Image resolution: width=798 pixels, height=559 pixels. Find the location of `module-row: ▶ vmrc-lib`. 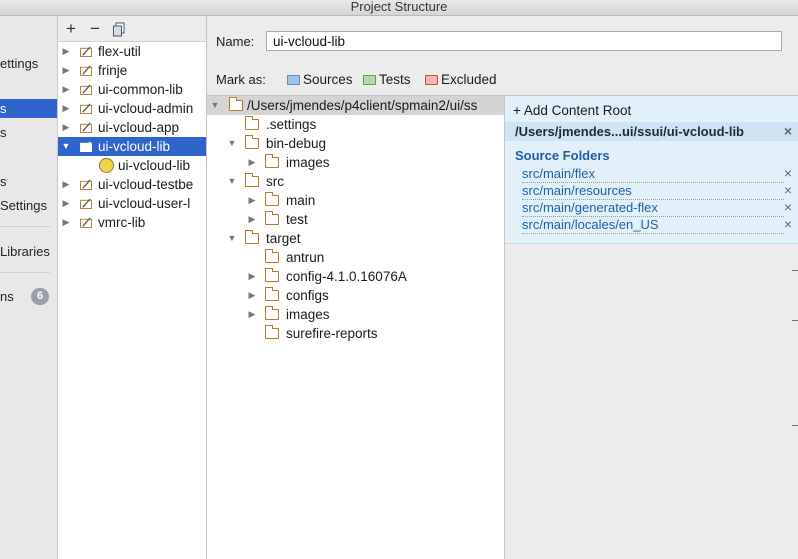

module-row: ▶ vmrc-lib is located at coordinates (132, 222).